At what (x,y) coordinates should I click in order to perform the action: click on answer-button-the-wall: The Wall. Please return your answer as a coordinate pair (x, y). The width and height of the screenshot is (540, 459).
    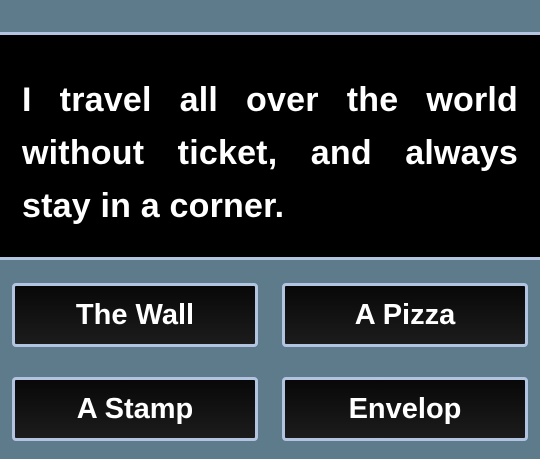
    Looking at the image, I should click on (135, 315).